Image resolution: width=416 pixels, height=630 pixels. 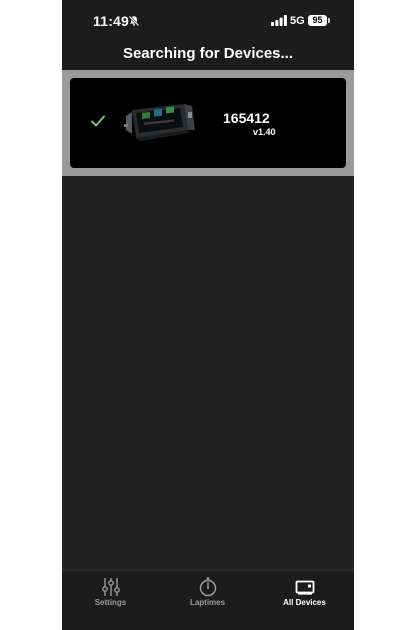 I want to click on device-list: 165412 v1.40, so click(x=208, y=123).